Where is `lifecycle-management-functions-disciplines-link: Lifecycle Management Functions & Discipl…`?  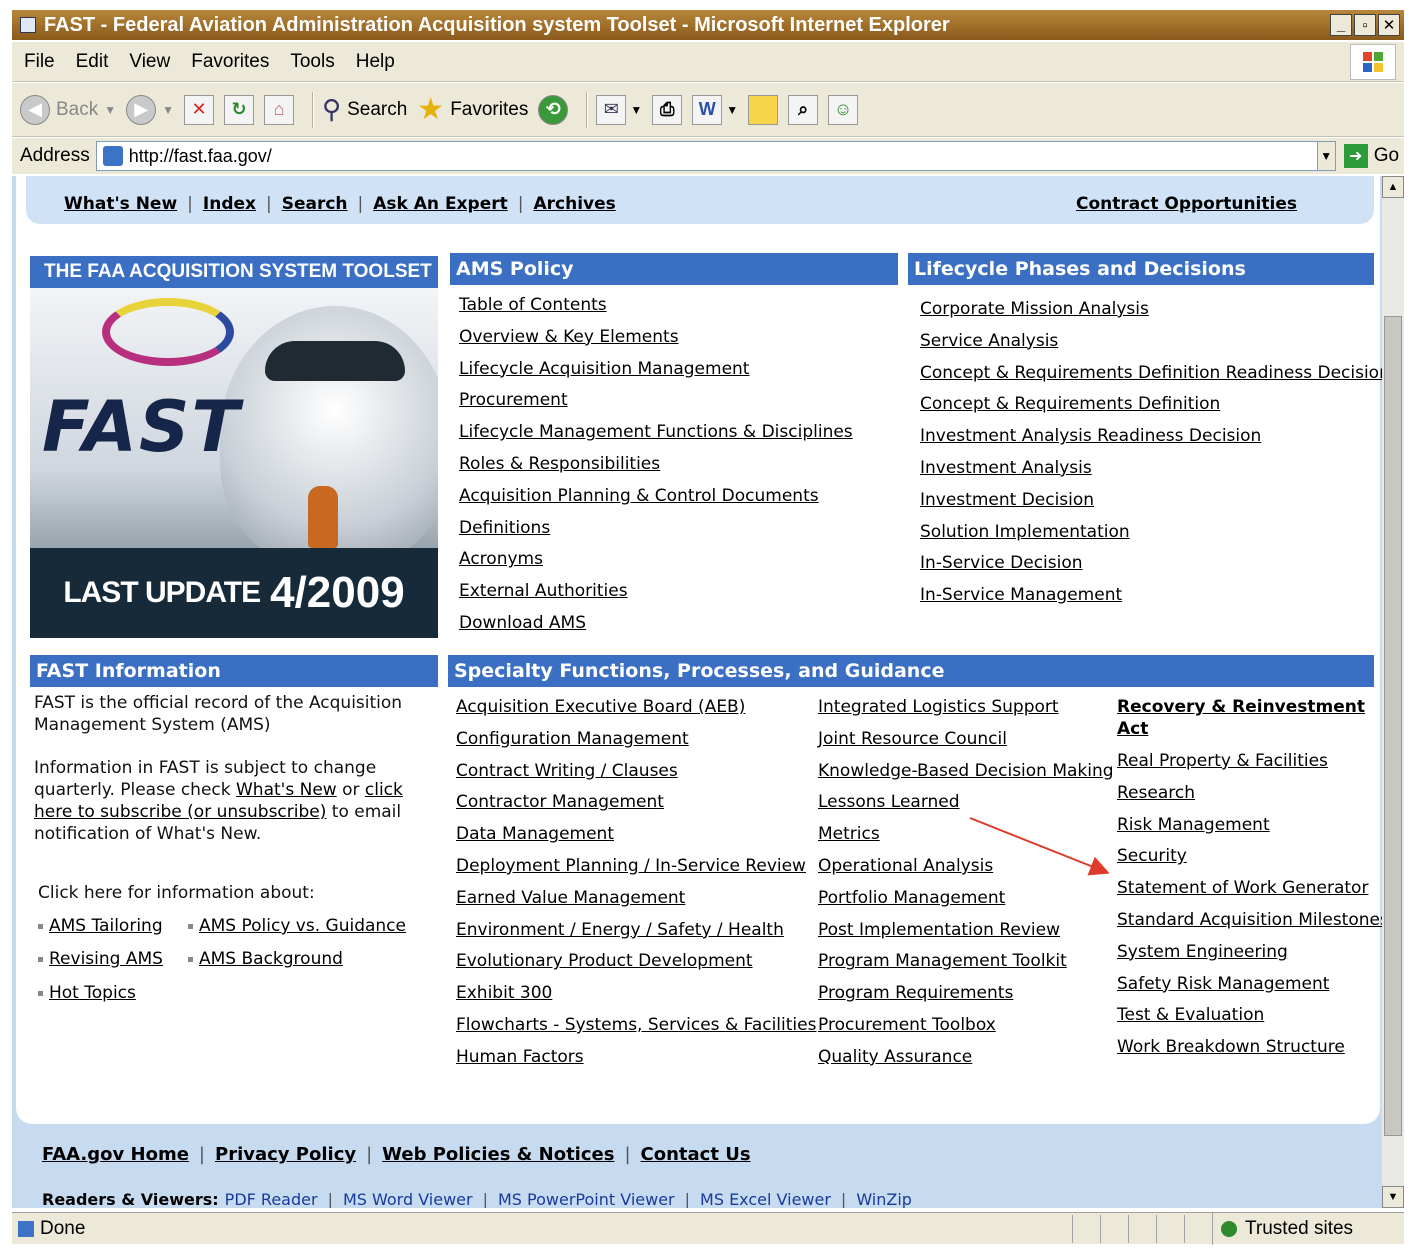 lifecycle-management-functions-disciplines-link: Lifecycle Management Functions & Discipl… is located at coordinates (656, 432).